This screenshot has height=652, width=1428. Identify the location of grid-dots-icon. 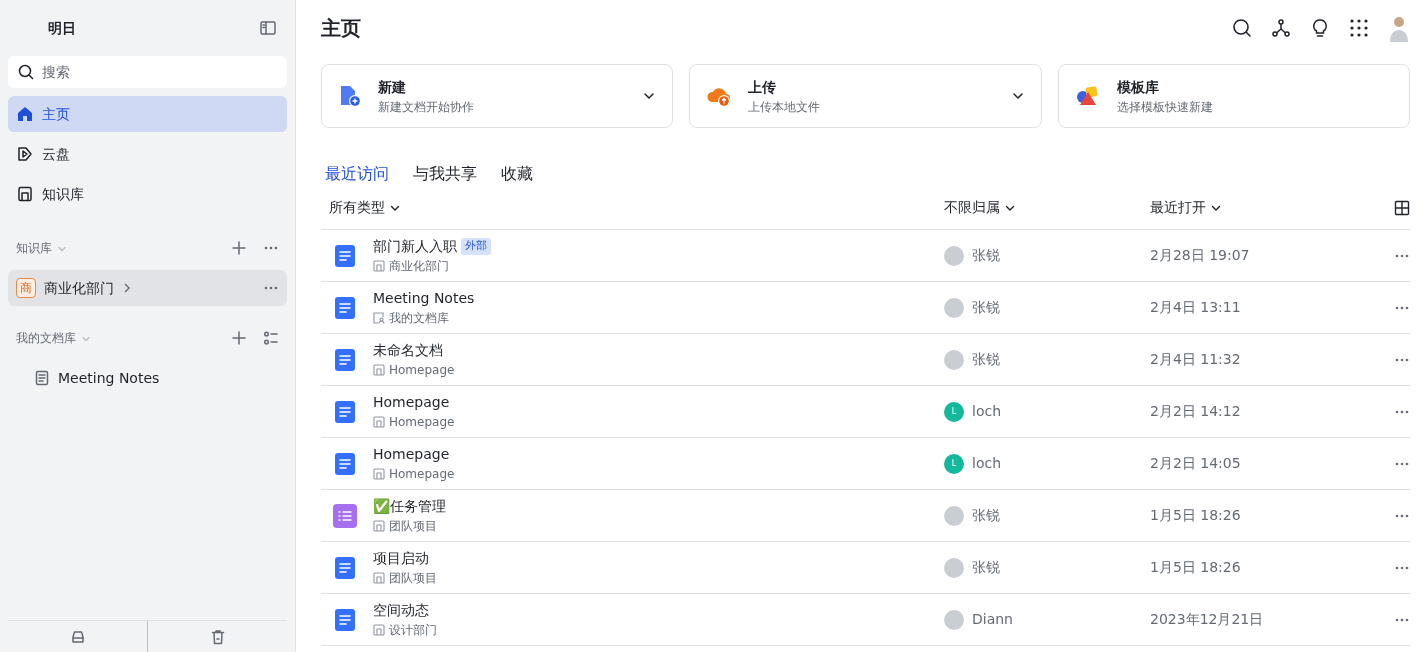
(1359, 28).